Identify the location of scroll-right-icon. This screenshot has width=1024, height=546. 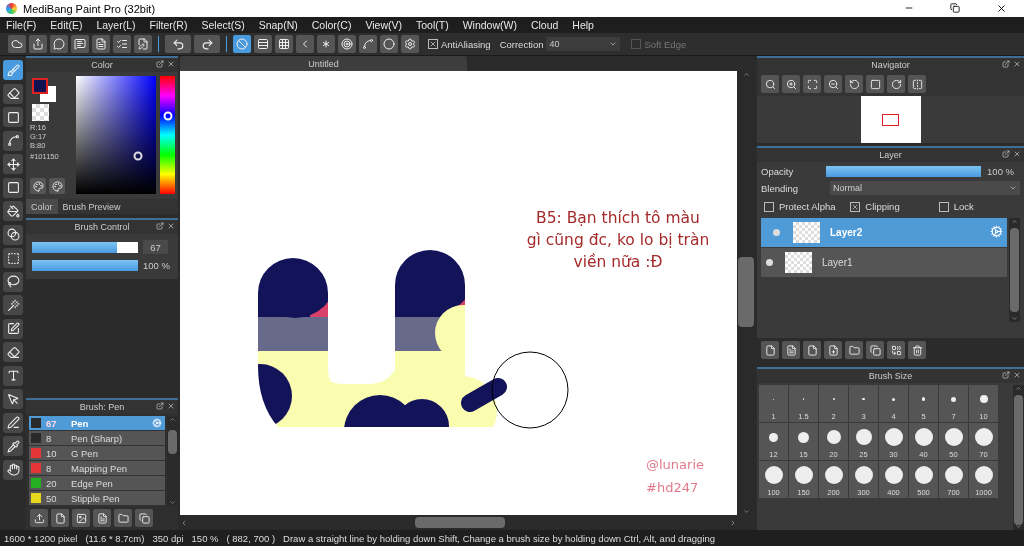
(733, 522).